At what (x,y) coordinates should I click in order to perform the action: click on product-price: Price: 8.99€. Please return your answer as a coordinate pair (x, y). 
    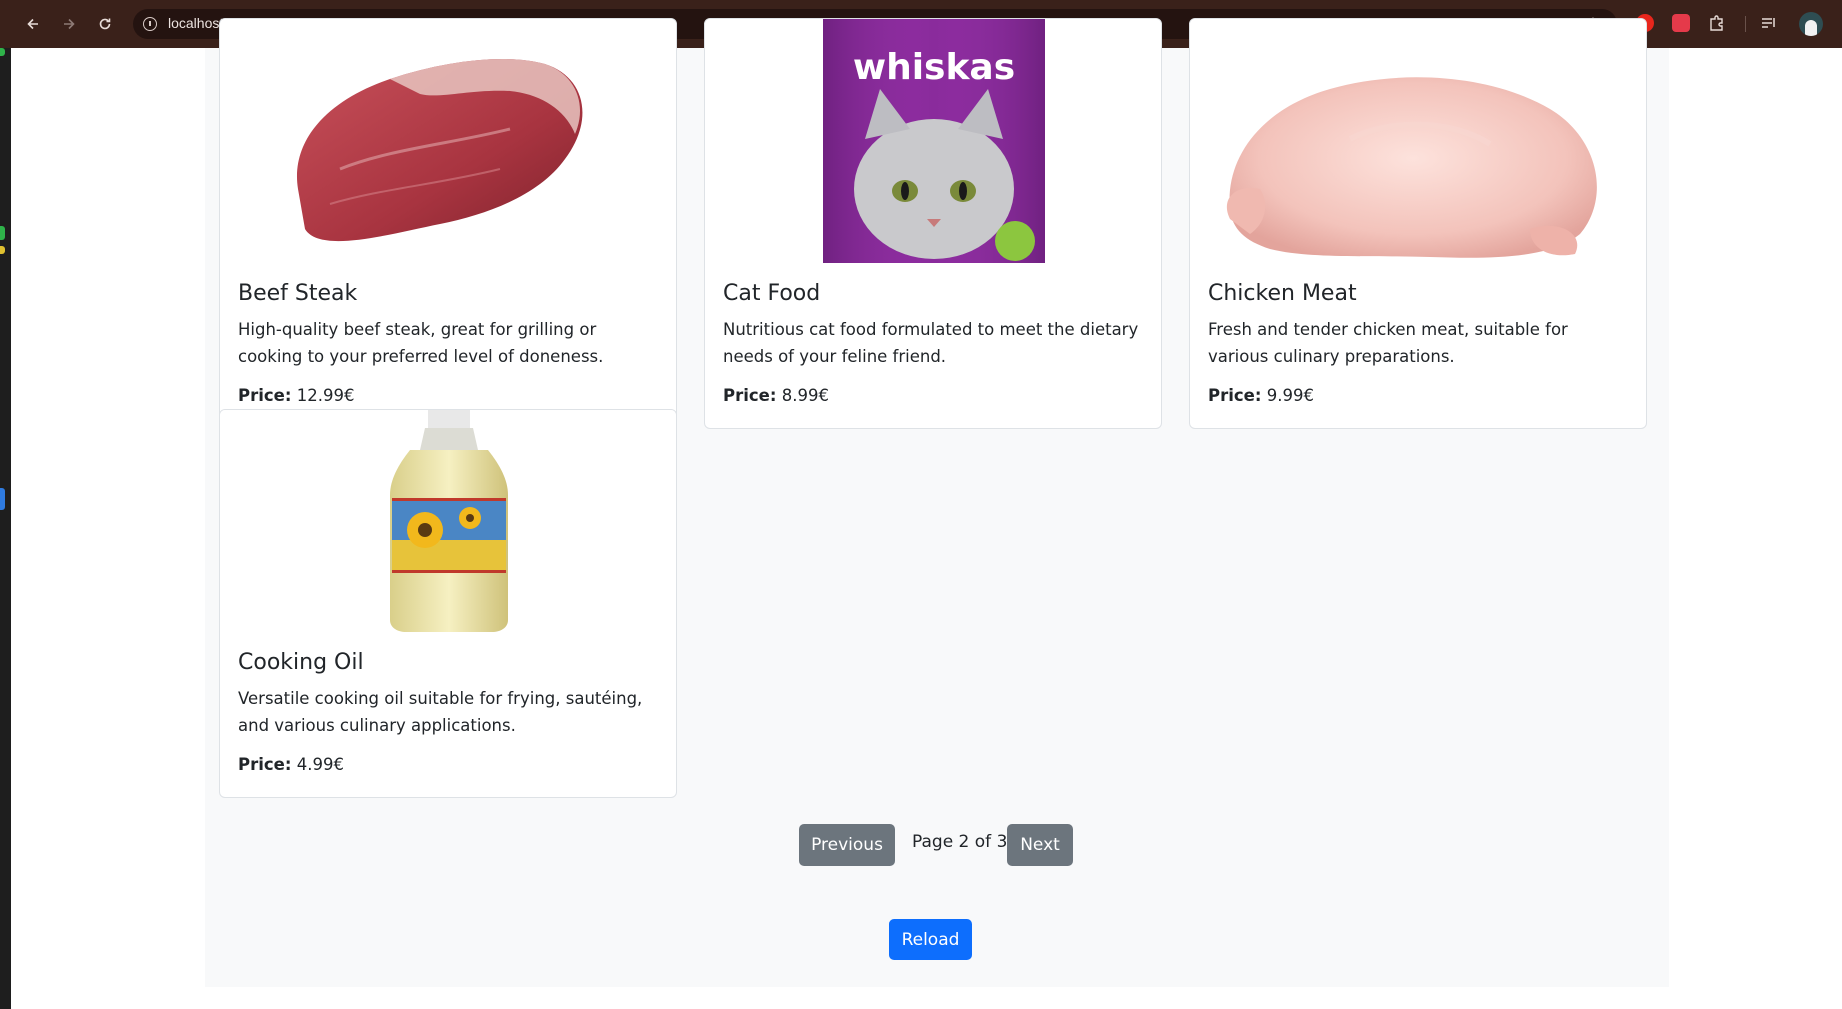
    Looking at the image, I should click on (933, 395).